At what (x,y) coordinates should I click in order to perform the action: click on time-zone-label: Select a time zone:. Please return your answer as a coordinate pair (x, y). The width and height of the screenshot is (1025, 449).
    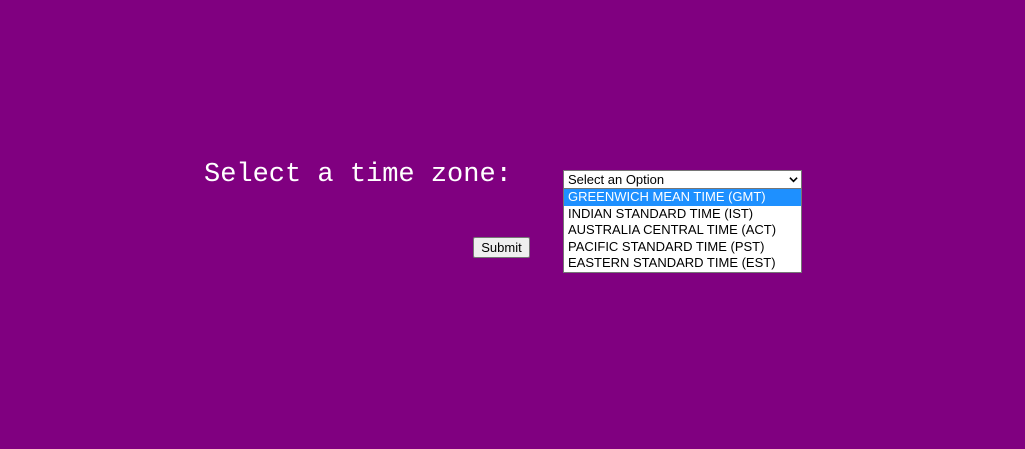
    Looking at the image, I should click on (358, 175).